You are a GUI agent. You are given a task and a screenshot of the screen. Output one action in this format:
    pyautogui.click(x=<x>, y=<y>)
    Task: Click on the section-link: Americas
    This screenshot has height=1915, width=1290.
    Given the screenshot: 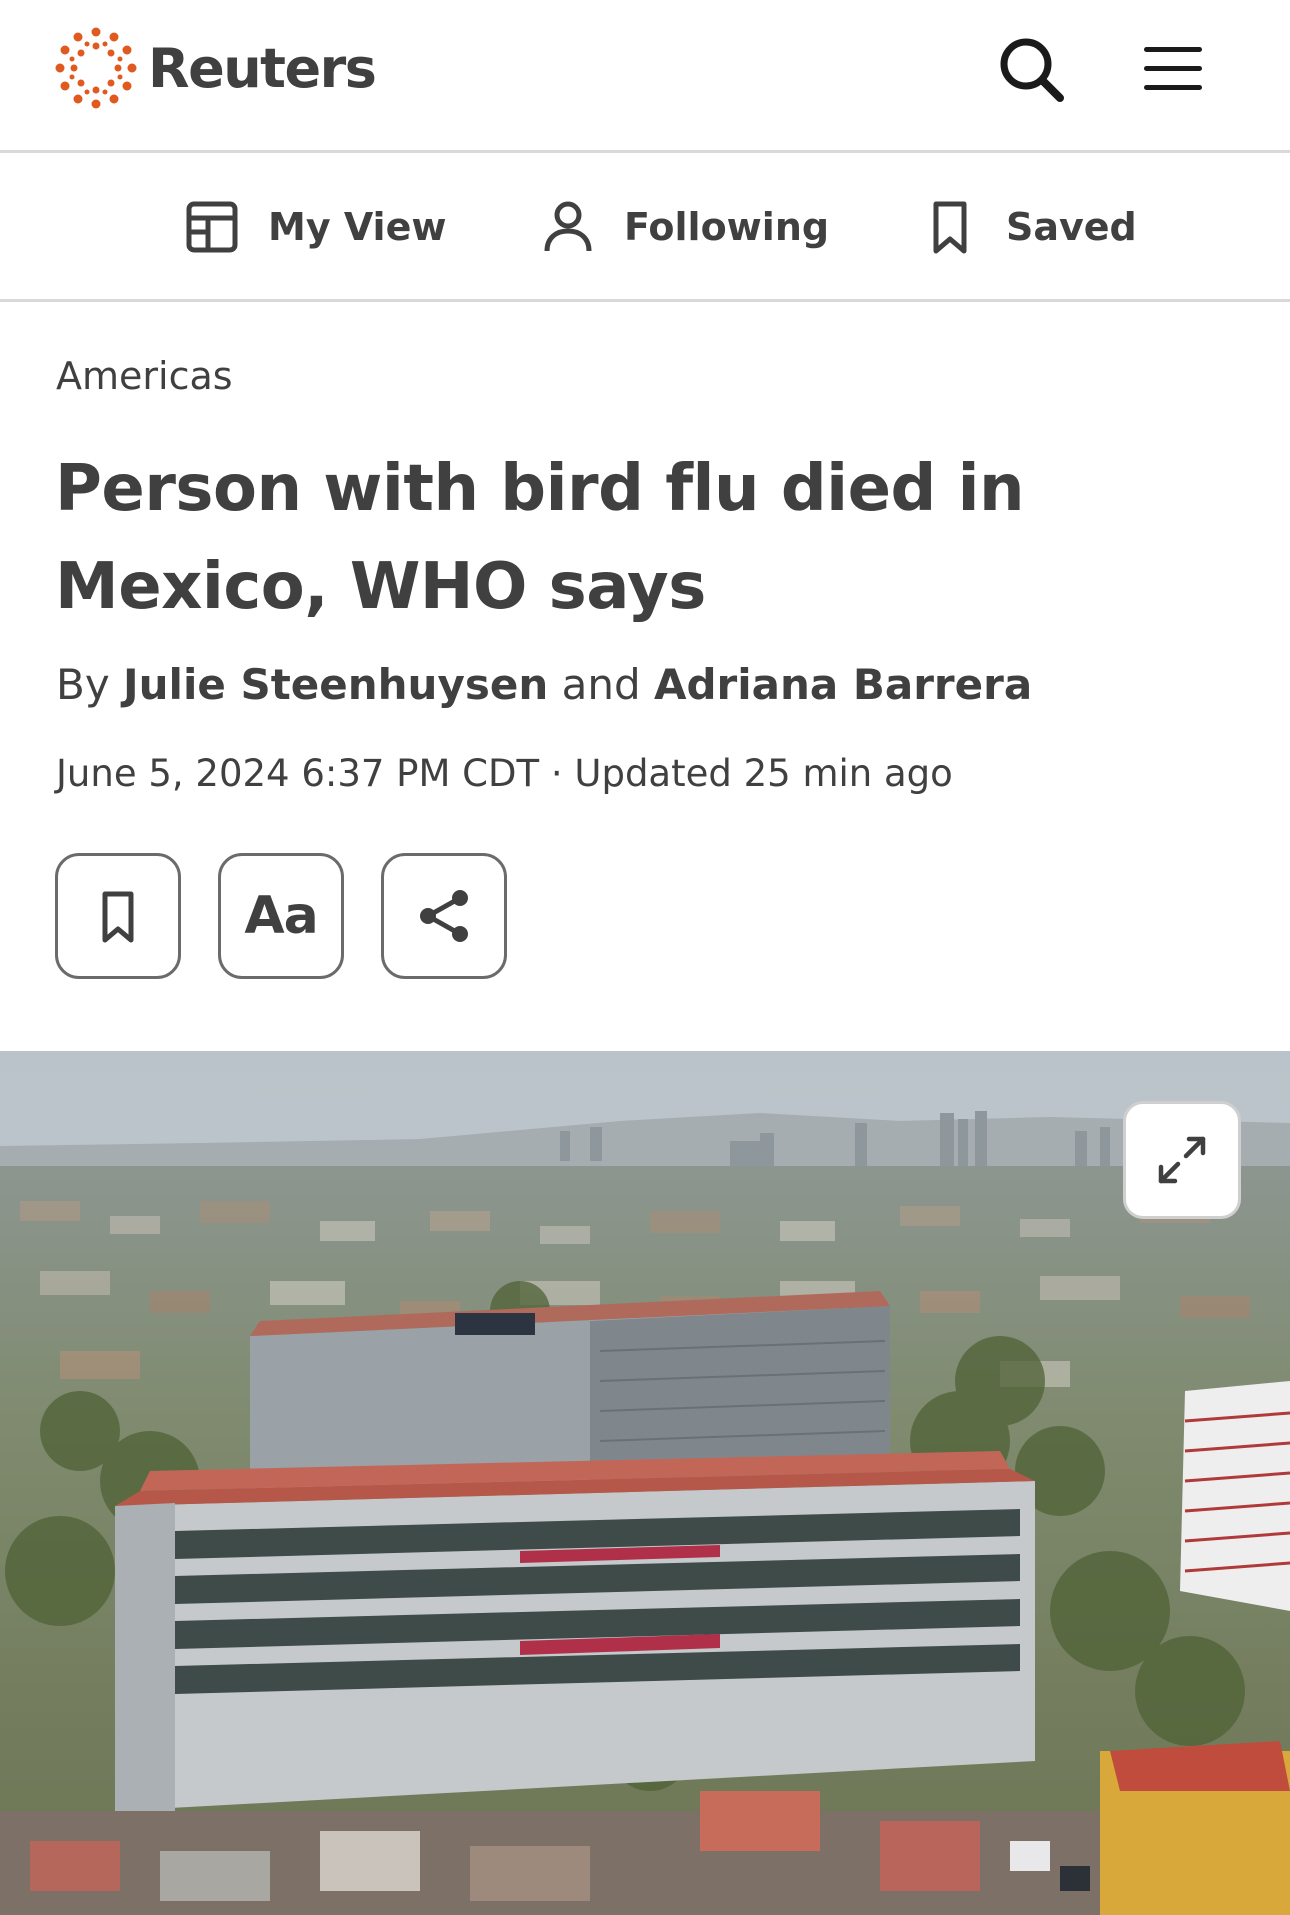 What is the action you would take?
    pyautogui.click(x=144, y=376)
    